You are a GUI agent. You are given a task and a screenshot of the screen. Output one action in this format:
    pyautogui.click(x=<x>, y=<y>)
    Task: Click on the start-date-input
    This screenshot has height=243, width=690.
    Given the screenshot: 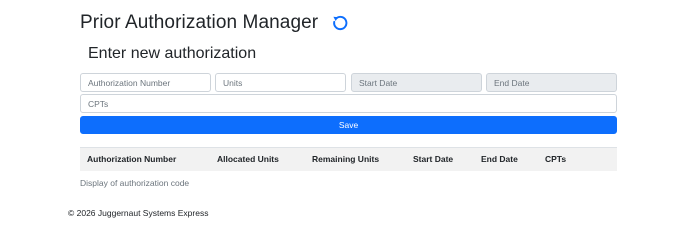 What is the action you would take?
    pyautogui.click(x=416, y=82)
    